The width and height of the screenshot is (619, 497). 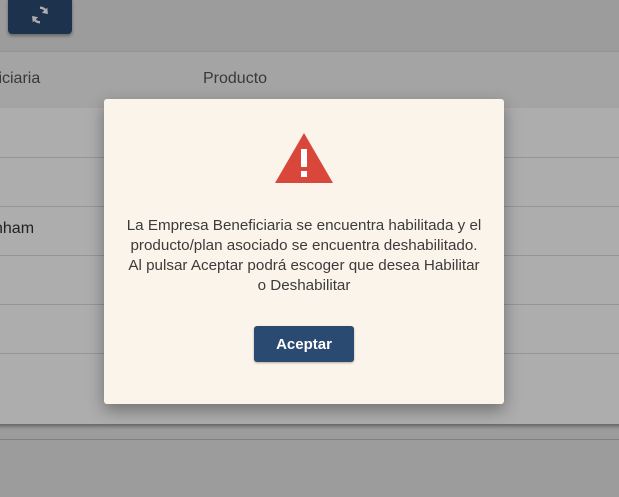 I want to click on warning-icon, so click(x=304, y=158).